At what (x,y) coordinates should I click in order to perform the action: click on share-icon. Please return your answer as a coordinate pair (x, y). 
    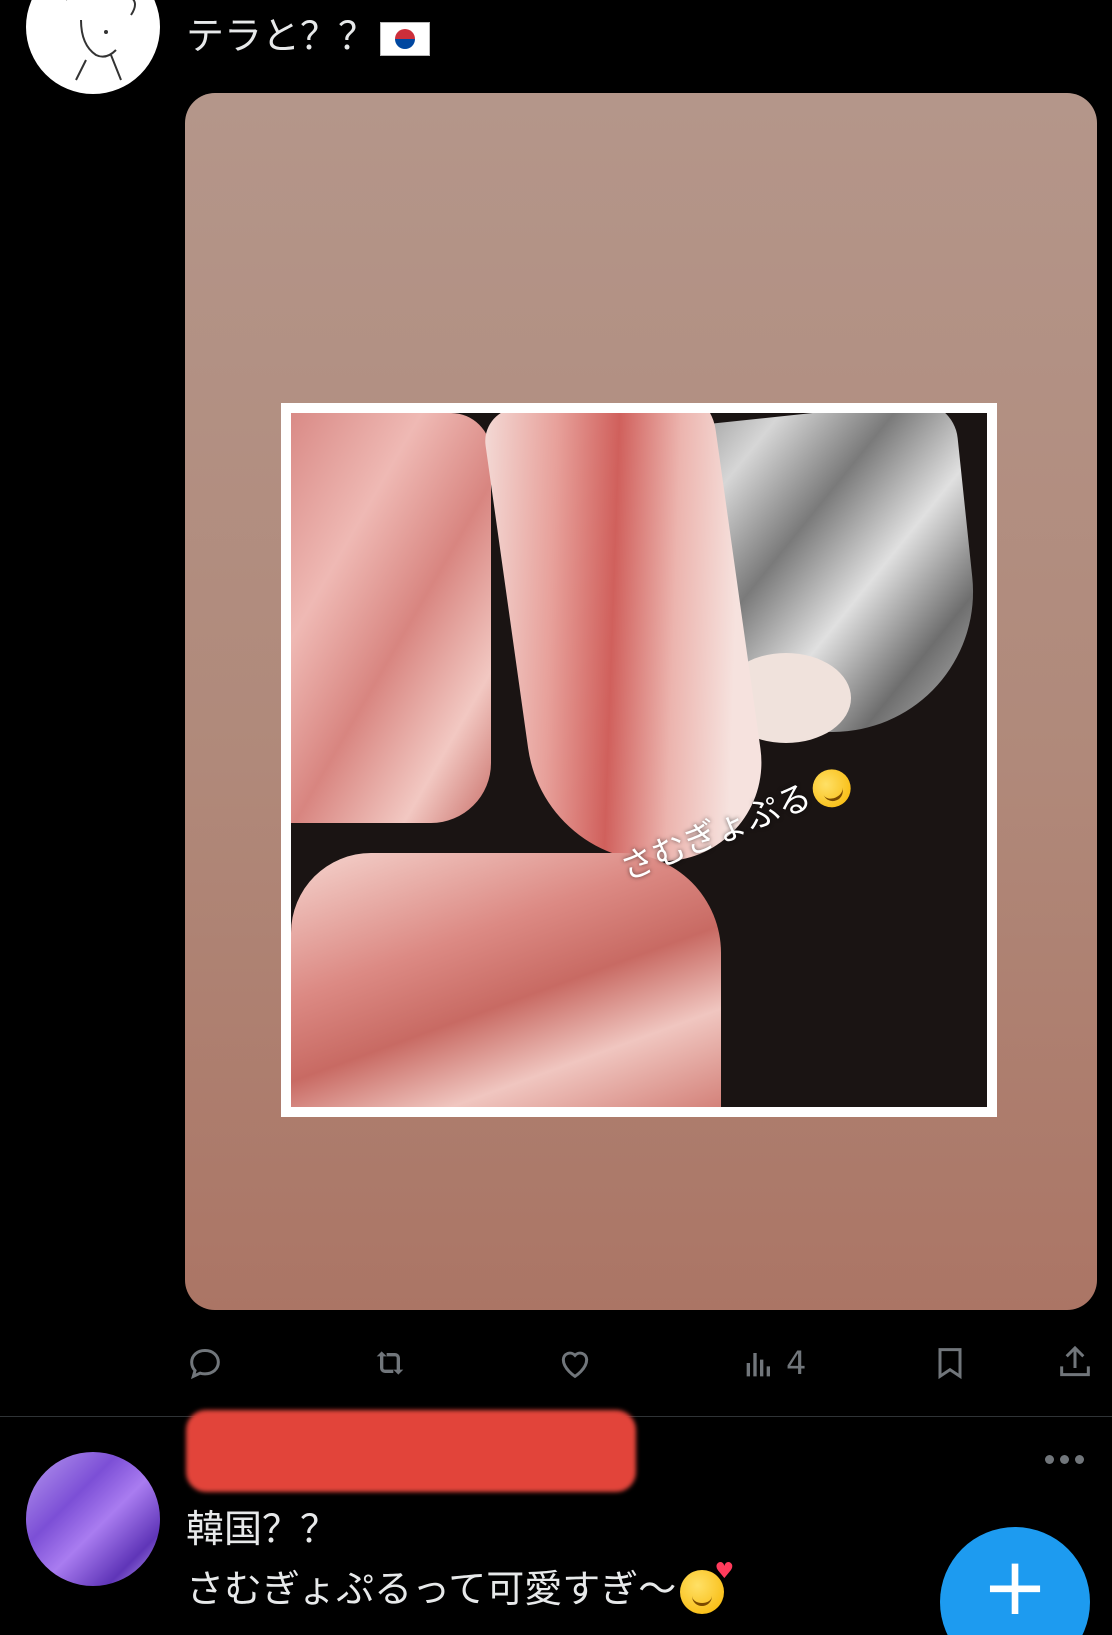
    Looking at the image, I should click on (1075, 1361).